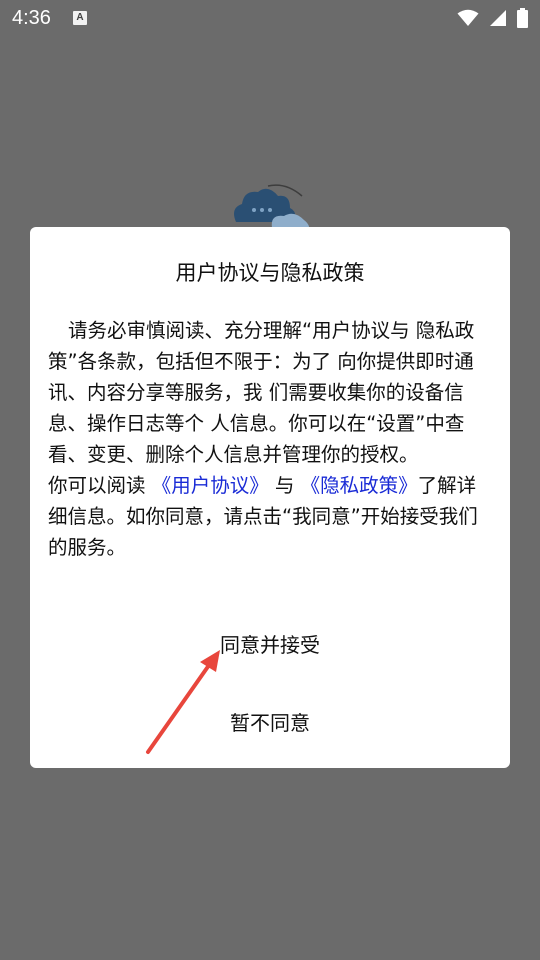 This screenshot has width=540, height=960. What do you see at coordinates (270, 18) in the screenshot?
I see `status-bar: 4:36 A` at bounding box center [270, 18].